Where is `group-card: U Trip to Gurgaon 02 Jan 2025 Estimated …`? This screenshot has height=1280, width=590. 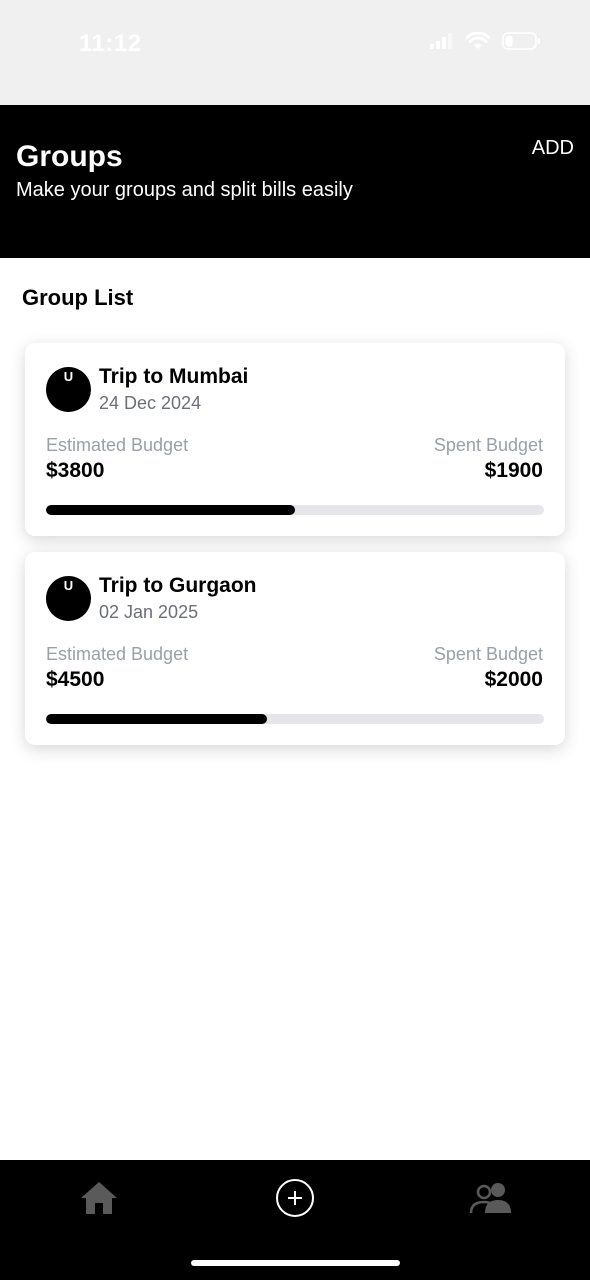
group-card: U Trip to Gurgaon 02 Jan 2025 Estimated … is located at coordinates (295, 648).